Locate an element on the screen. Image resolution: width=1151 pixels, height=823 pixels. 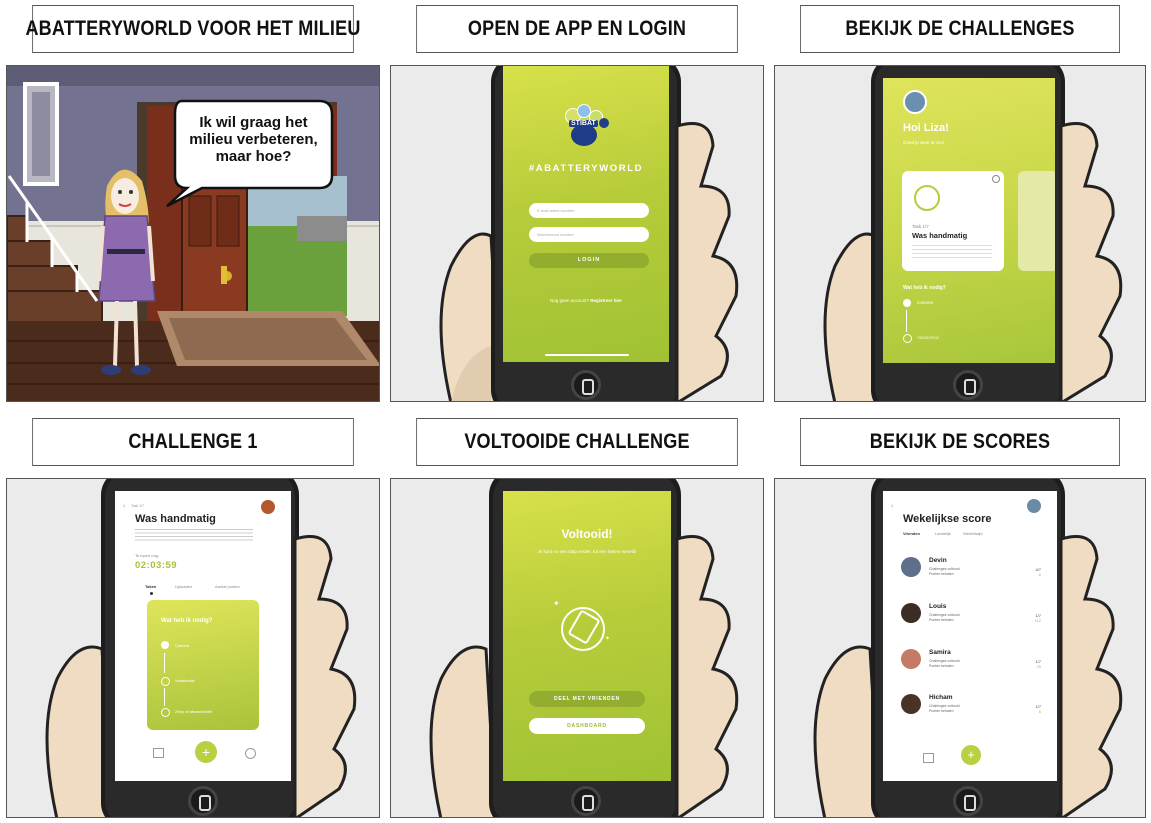
points: 112 is located at coordinates (1037, 620).